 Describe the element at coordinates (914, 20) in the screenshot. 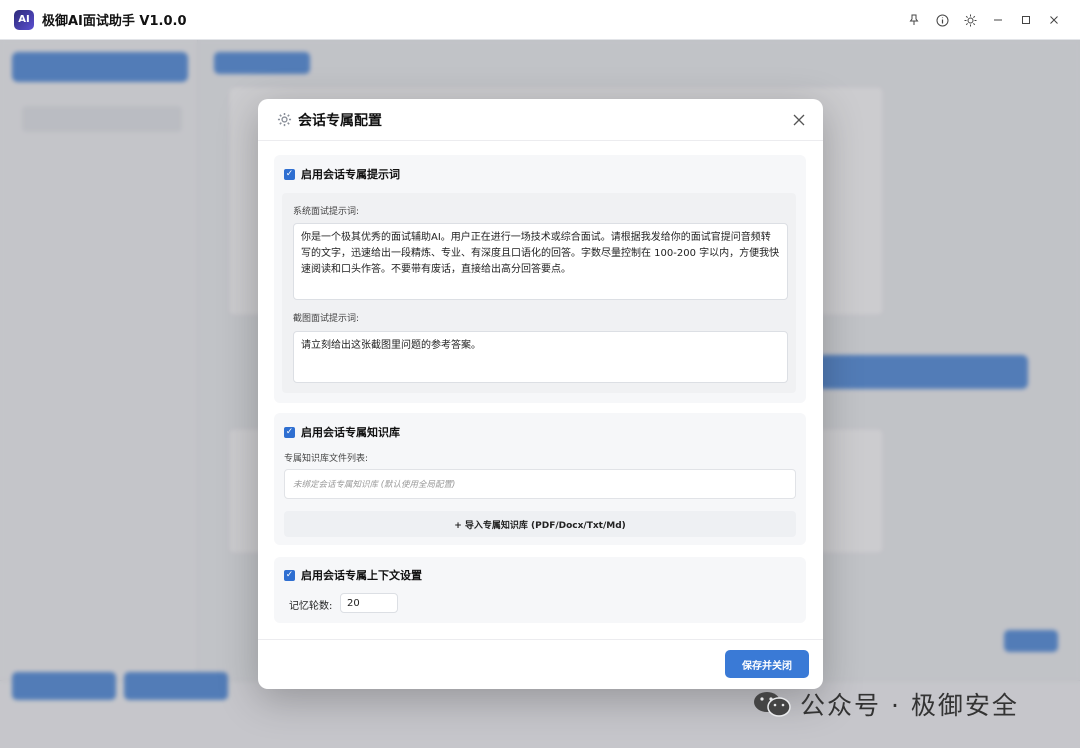

I see `pin-icon` at that location.